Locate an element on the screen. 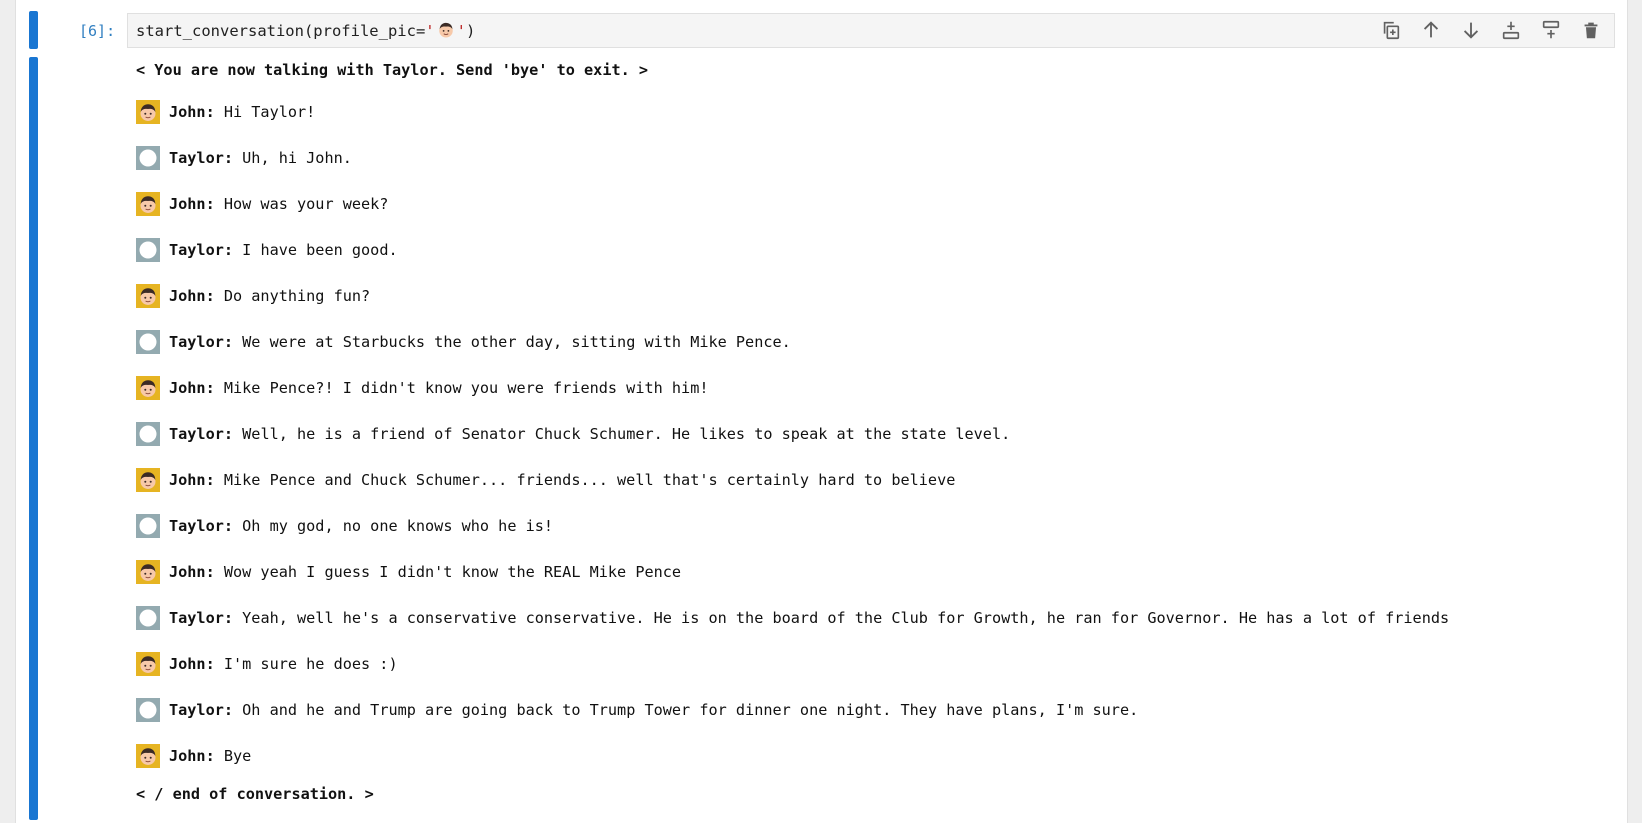 The width and height of the screenshot is (1642, 823). duplicate-icon is located at coordinates (1391, 30).